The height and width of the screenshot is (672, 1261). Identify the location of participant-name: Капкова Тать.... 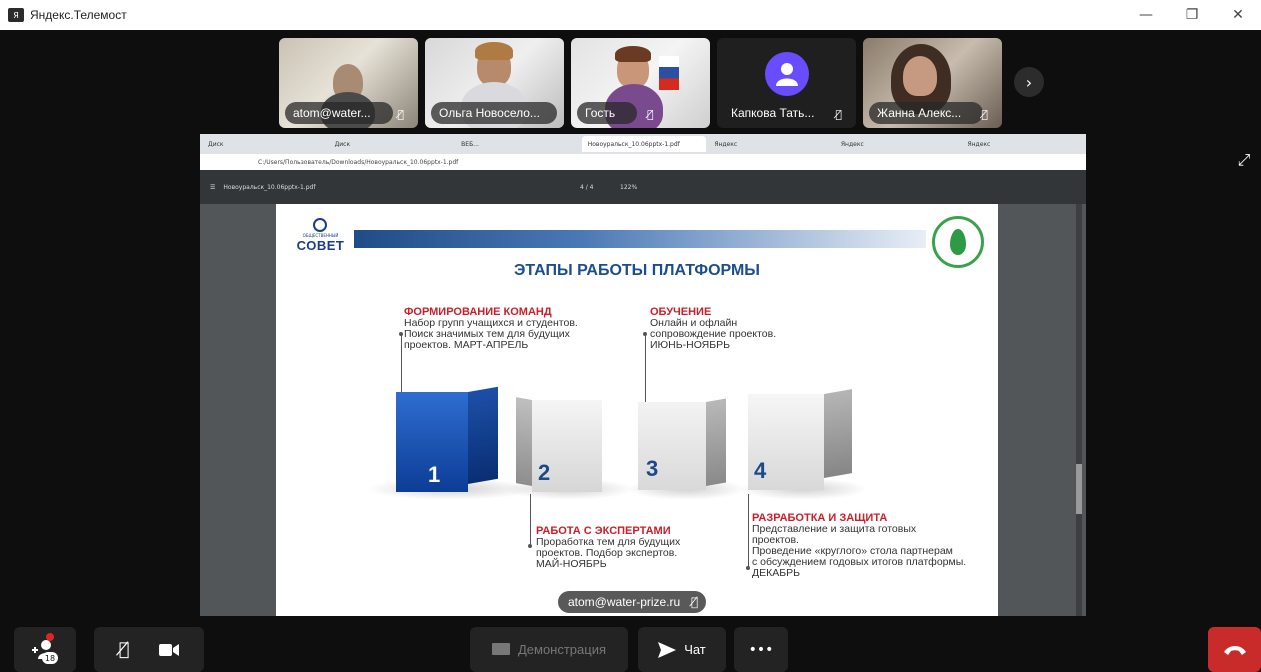
(773, 113).